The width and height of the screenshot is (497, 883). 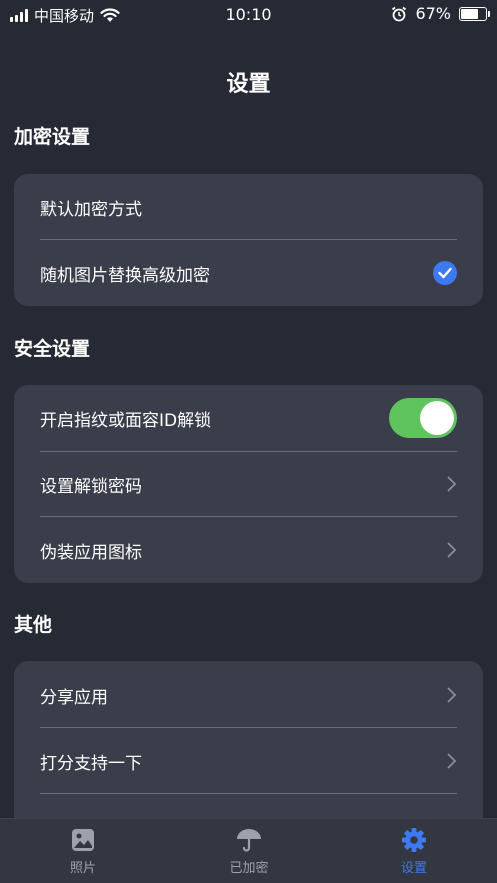 I want to click on tab-label: 已加密, so click(x=249, y=868).